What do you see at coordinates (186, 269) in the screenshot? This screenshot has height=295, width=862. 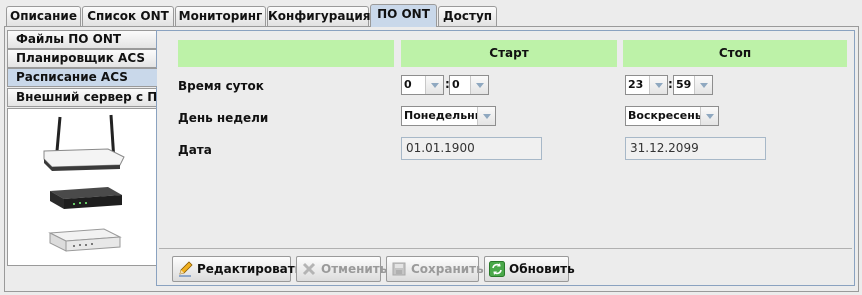 I see `pencil-icon` at bounding box center [186, 269].